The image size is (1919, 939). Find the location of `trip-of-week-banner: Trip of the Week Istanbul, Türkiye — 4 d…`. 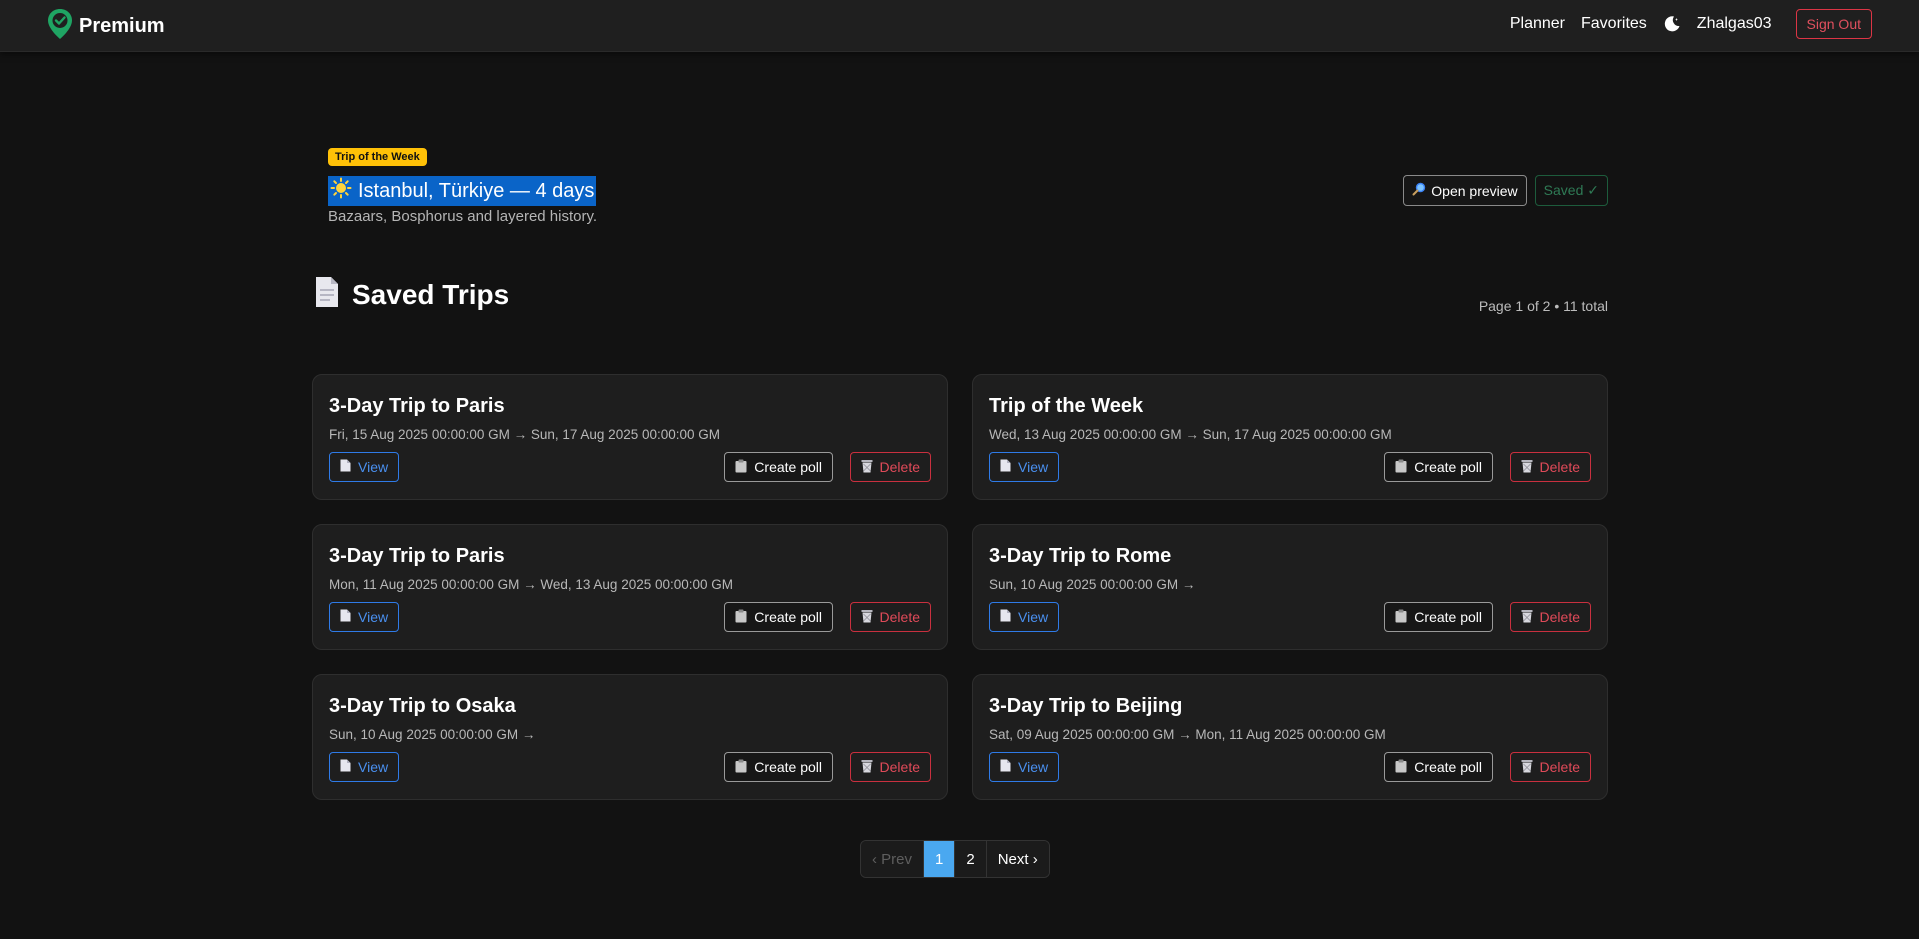

trip-of-week-banner: Trip of the Week Istanbul, Türkiye — 4 d… is located at coordinates (968, 188).